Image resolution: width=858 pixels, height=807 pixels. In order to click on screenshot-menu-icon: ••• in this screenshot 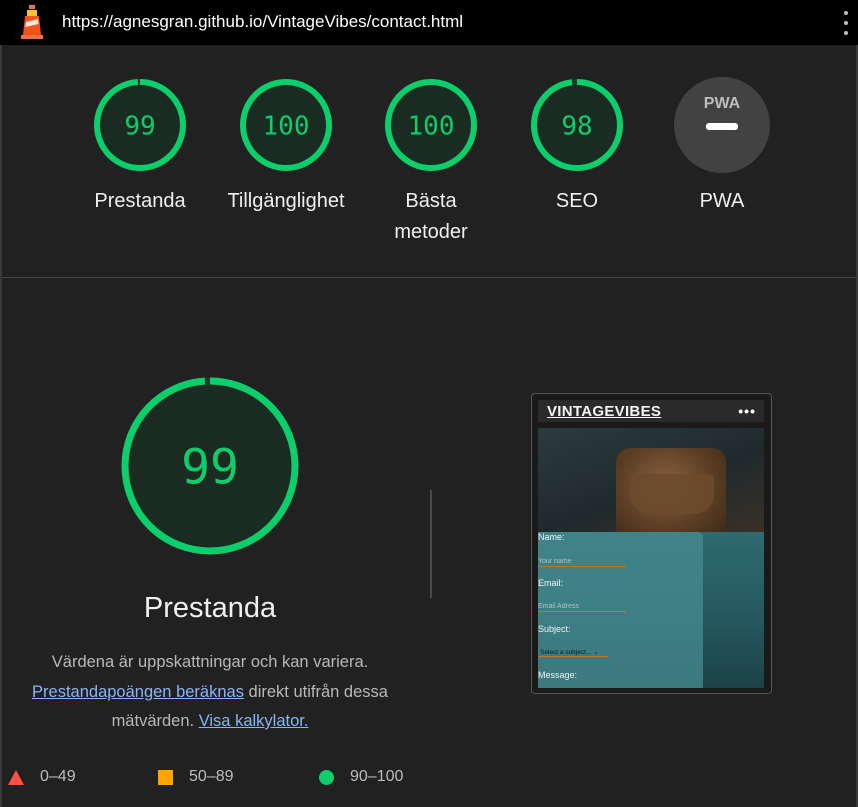, I will do `click(747, 411)`.